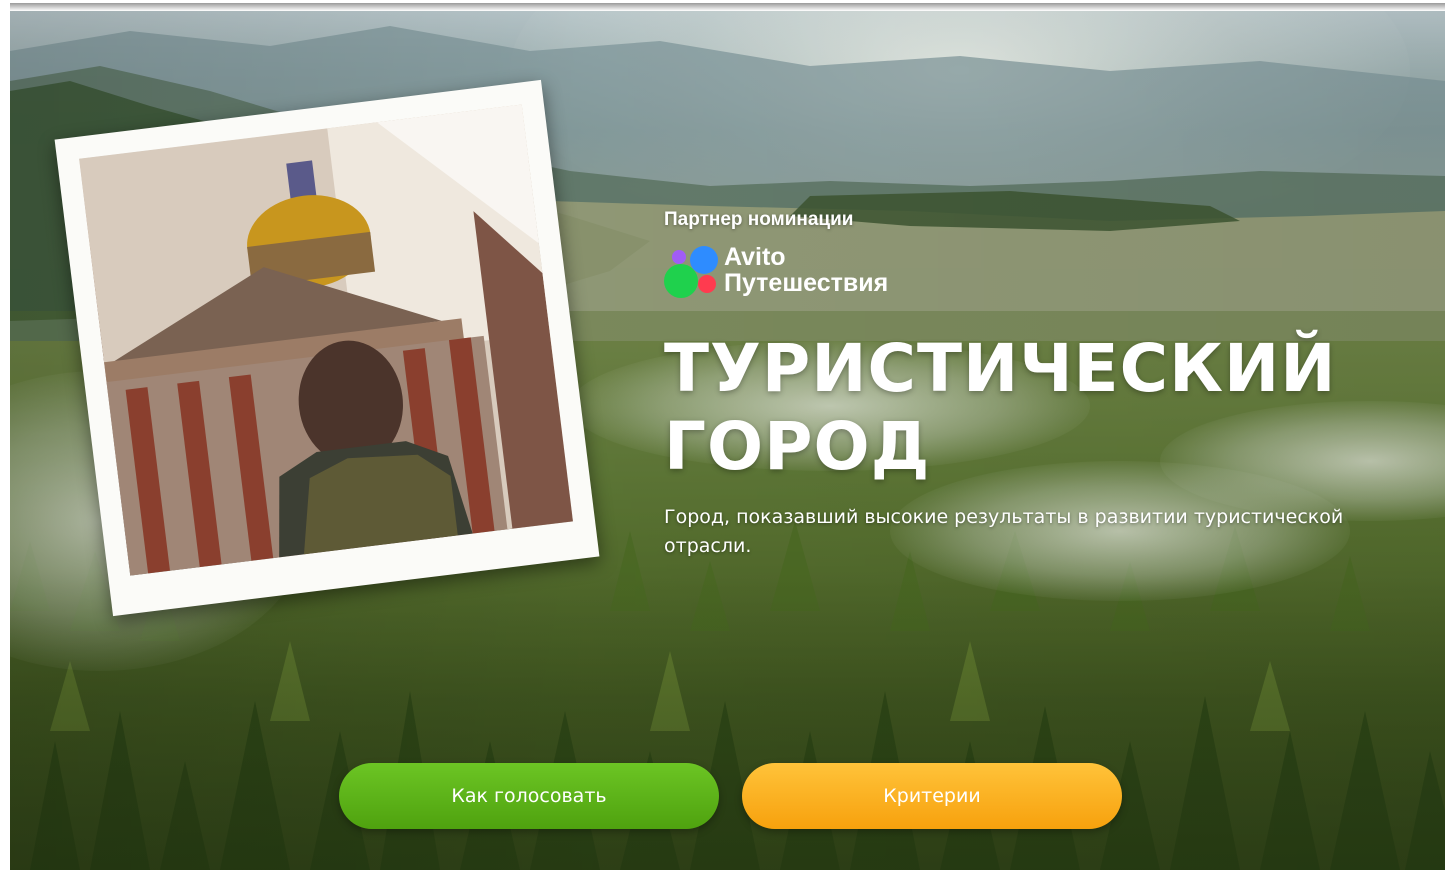 Image resolution: width=1445 pixels, height=870 pixels. I want to click on partner-logo: Avito Путешествия, so click(807, 274).